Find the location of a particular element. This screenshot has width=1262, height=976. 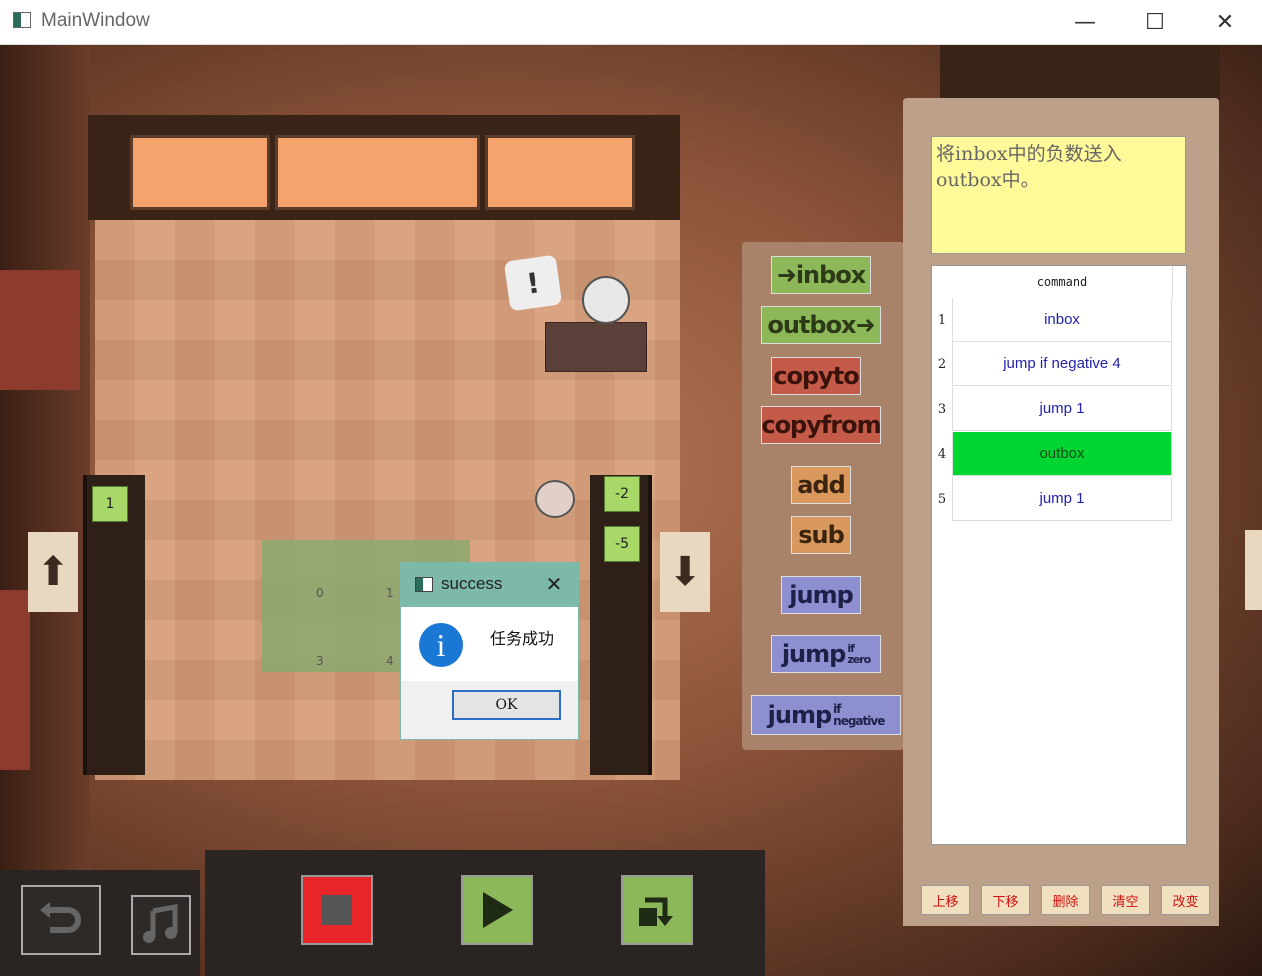

left-wall is located at coordinates (45, 485).